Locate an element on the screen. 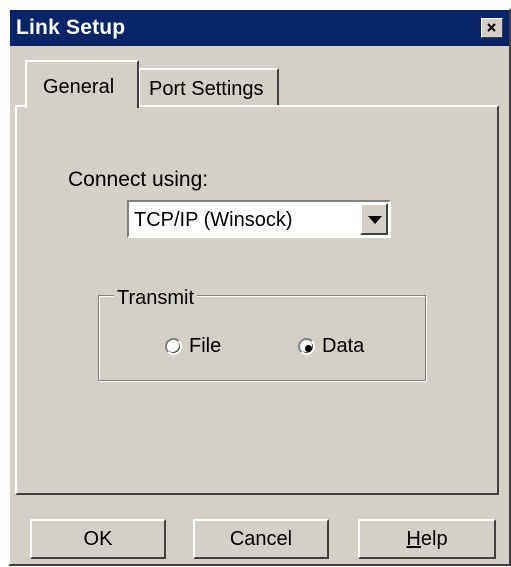 The width and height of the screenshot is (511, 567). tab-port-settings: Port Settings is located at coordinates (208, 87).